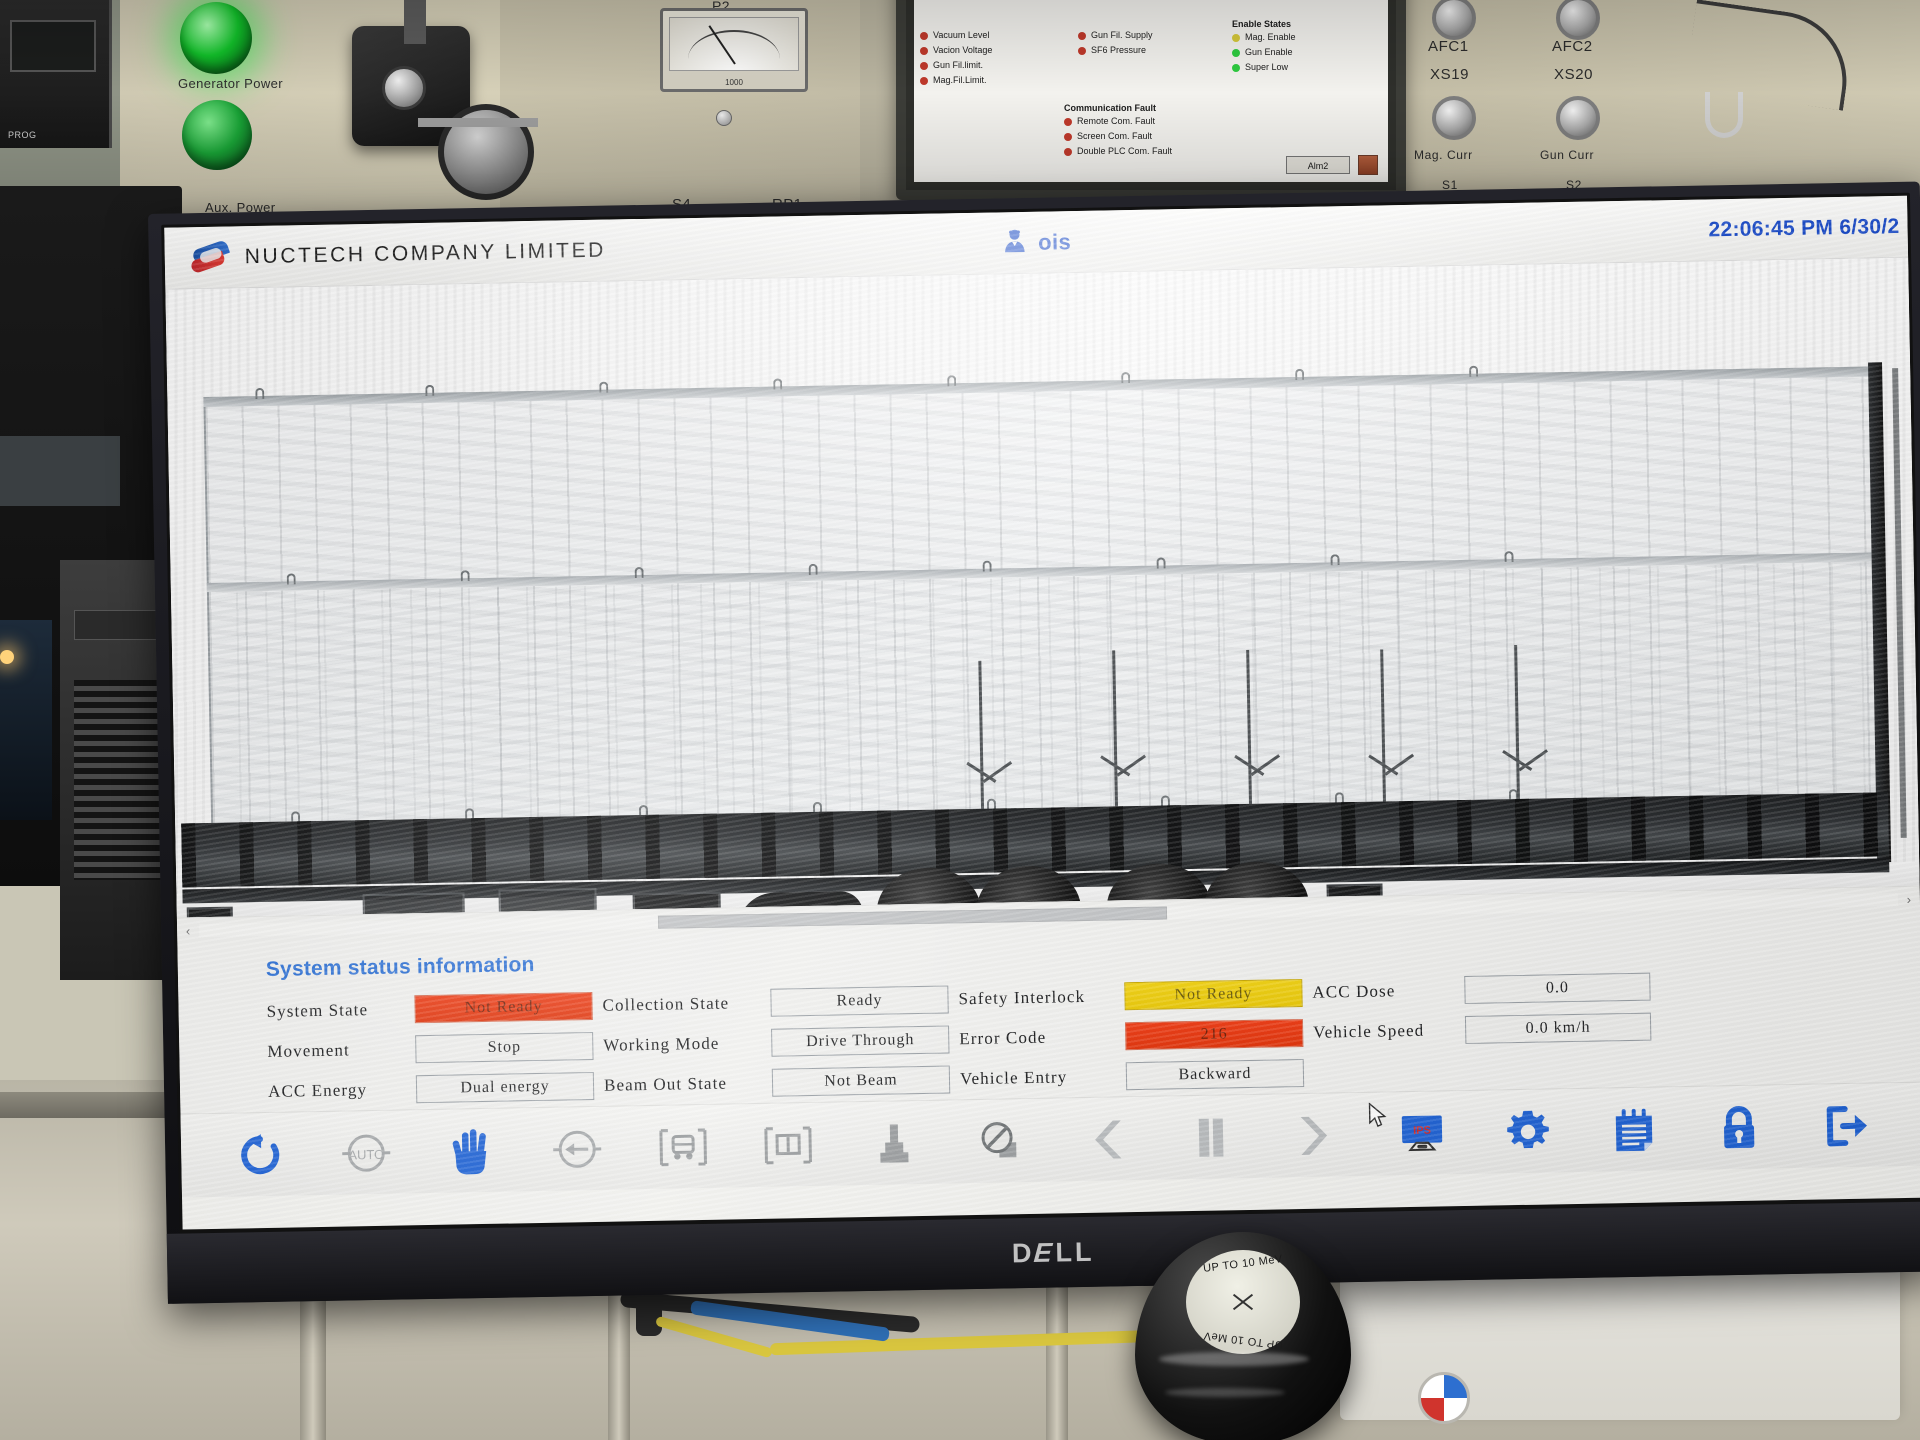 The height and width of the screenshot is (1440, 1920). I want to click on lock-button, so click(1739, 1128).